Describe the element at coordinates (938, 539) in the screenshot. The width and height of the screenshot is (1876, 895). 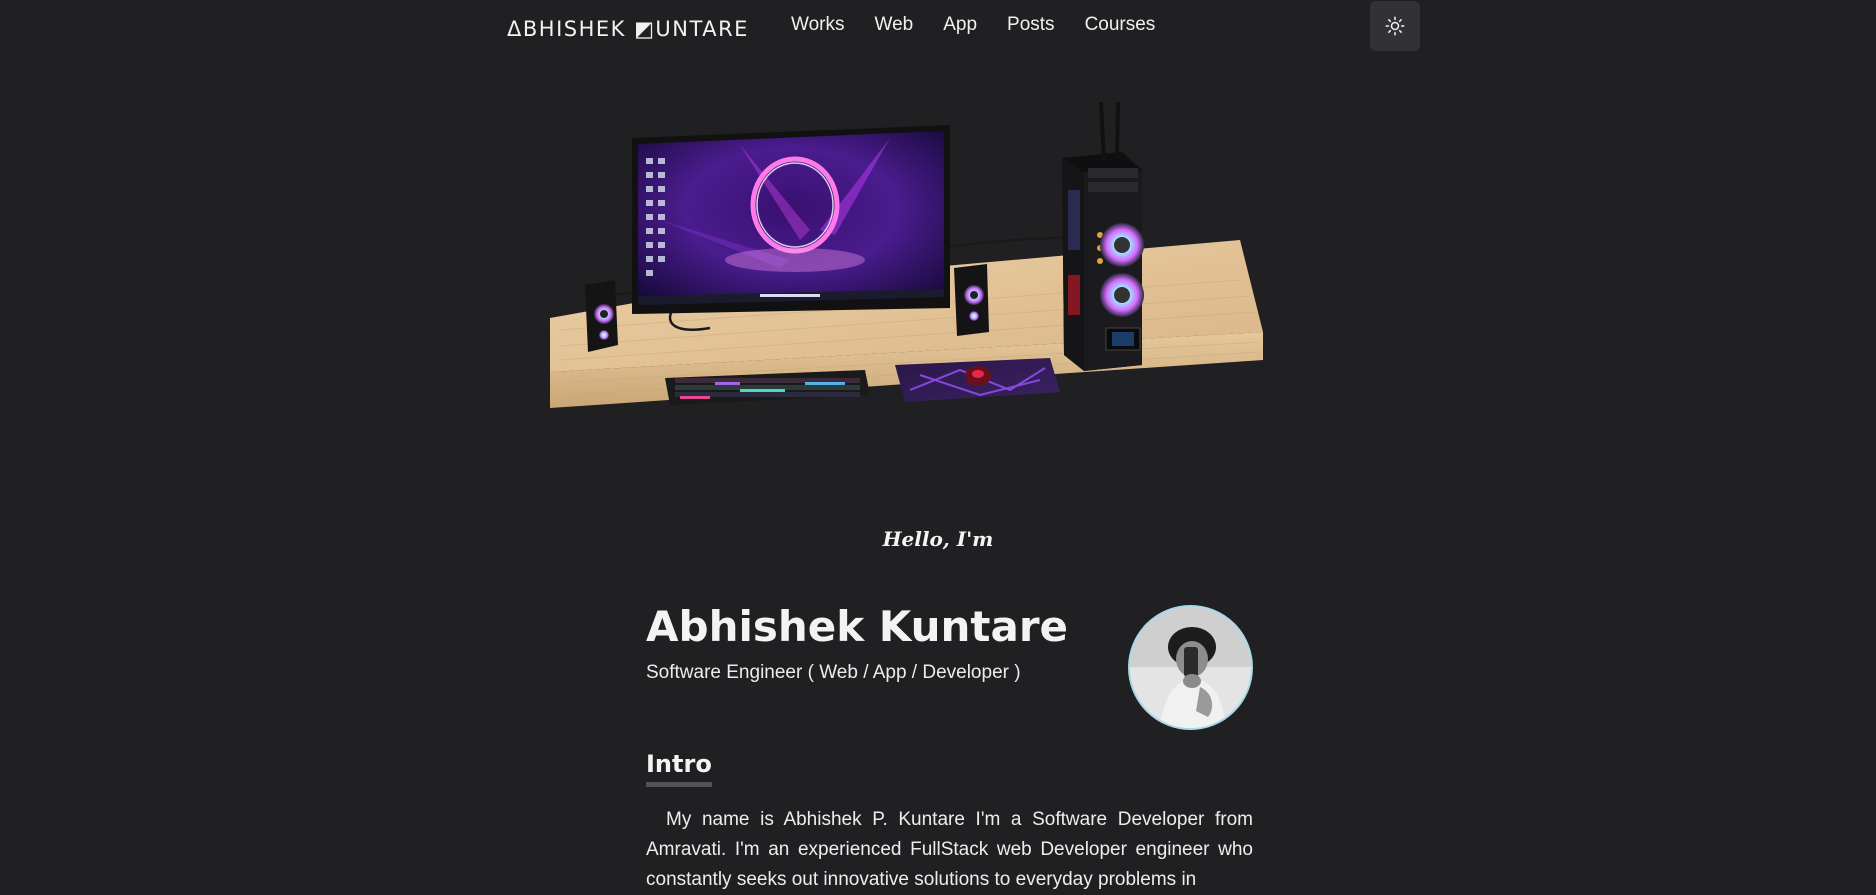
I see `greeting-text: Hello, I'm` at that location.